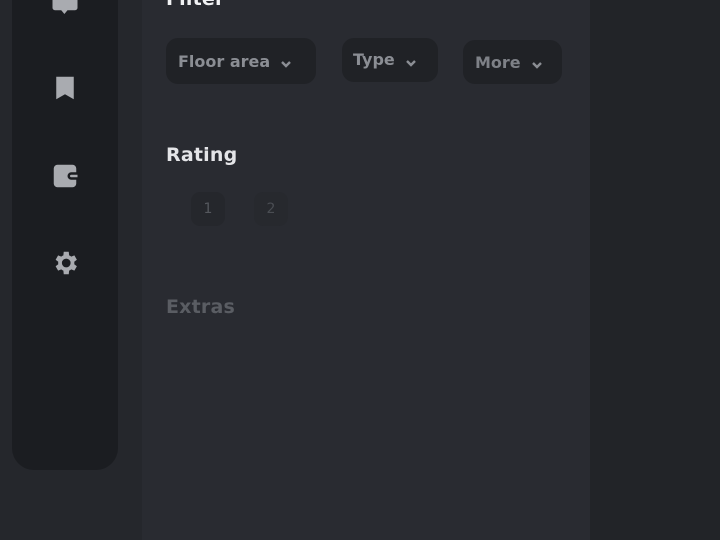  Describe the element at coordinates (195, 5) in the screenshot. I see `filter-title: Filter` at that location.